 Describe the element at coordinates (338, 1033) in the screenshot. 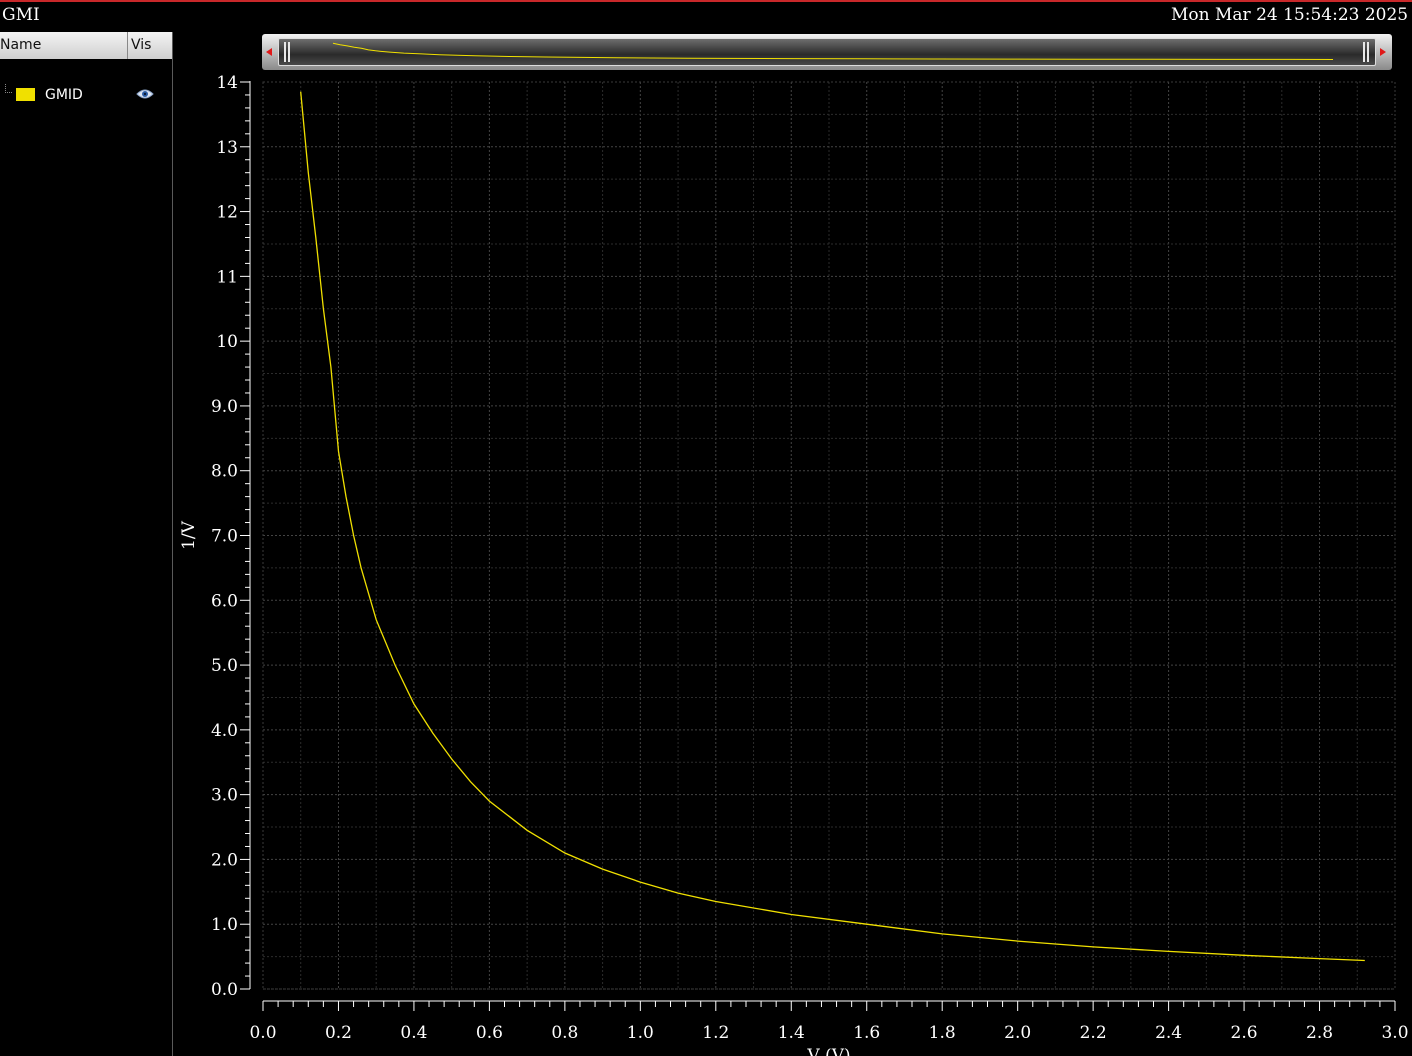

I see `x-tick-label: 0.2` at that location.